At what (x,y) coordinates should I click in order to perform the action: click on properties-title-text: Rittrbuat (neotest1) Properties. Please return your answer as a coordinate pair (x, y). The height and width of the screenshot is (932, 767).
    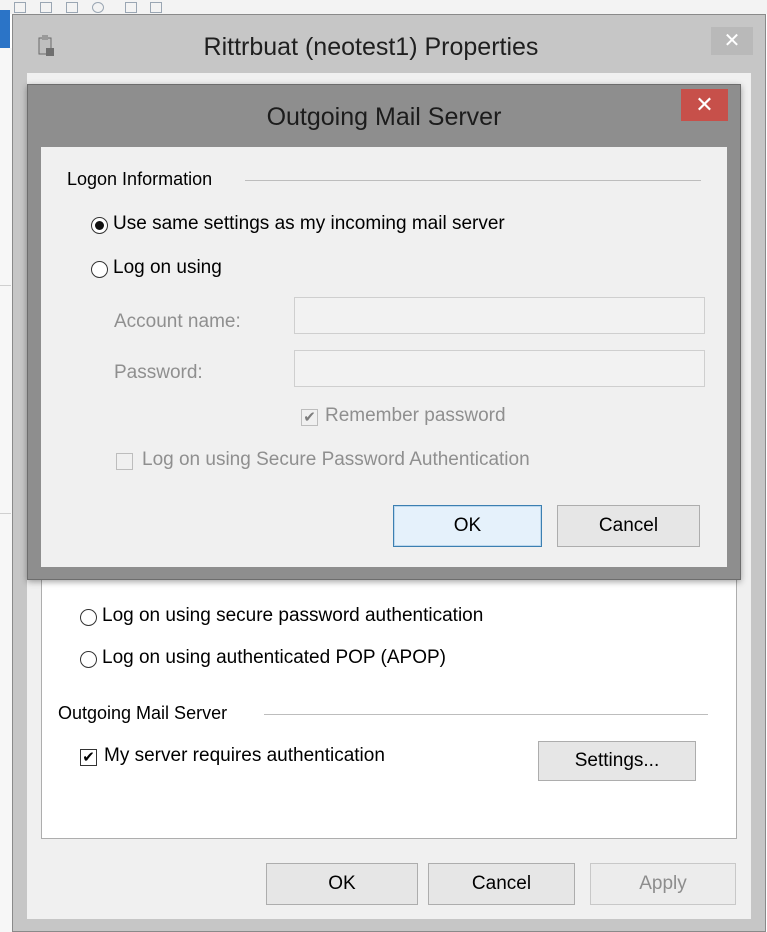
    Looking at the image, I should click on (371, 47).